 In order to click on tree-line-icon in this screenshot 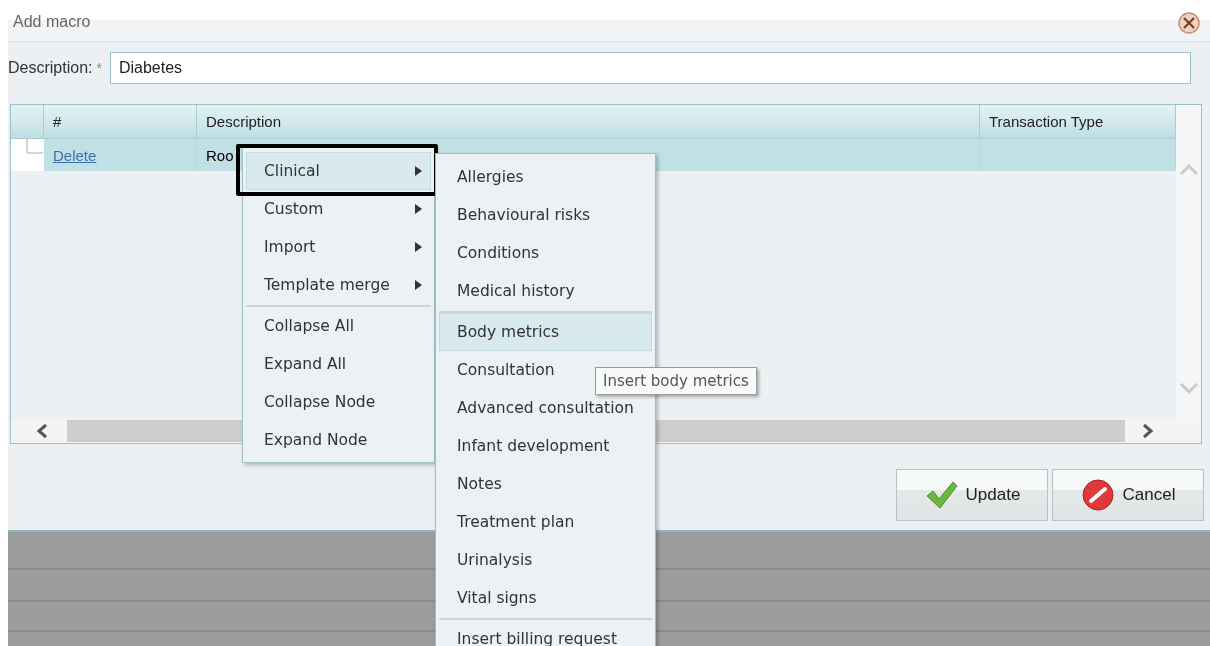, I will do `click(35, 147)`.